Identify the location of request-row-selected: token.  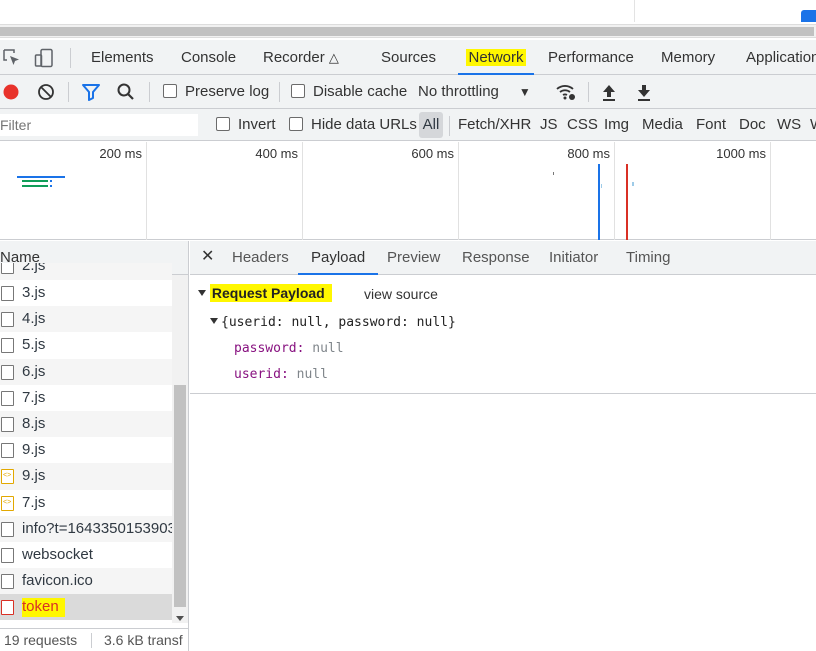
(86, 607).